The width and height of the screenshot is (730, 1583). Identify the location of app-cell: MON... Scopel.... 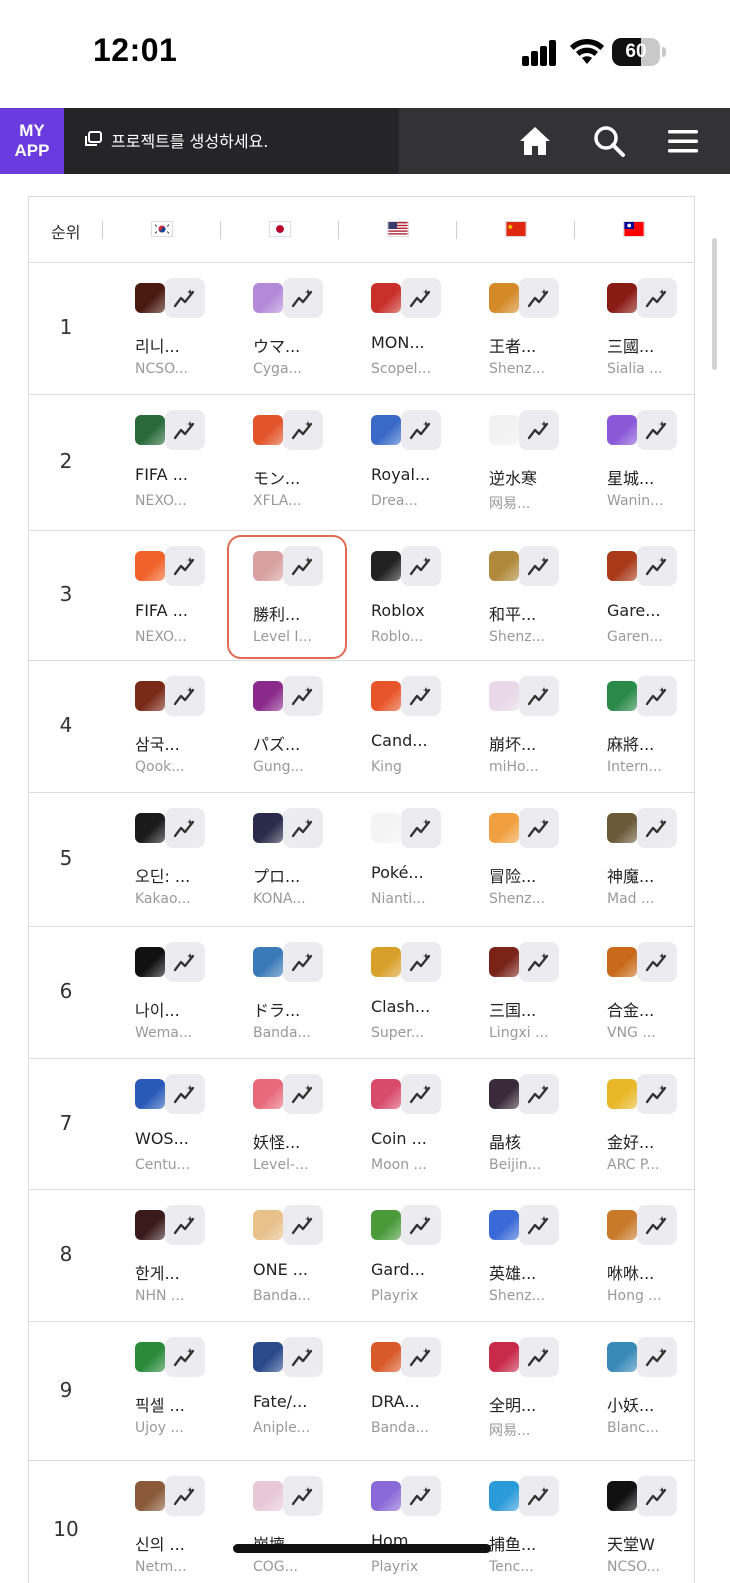
(430, 328).